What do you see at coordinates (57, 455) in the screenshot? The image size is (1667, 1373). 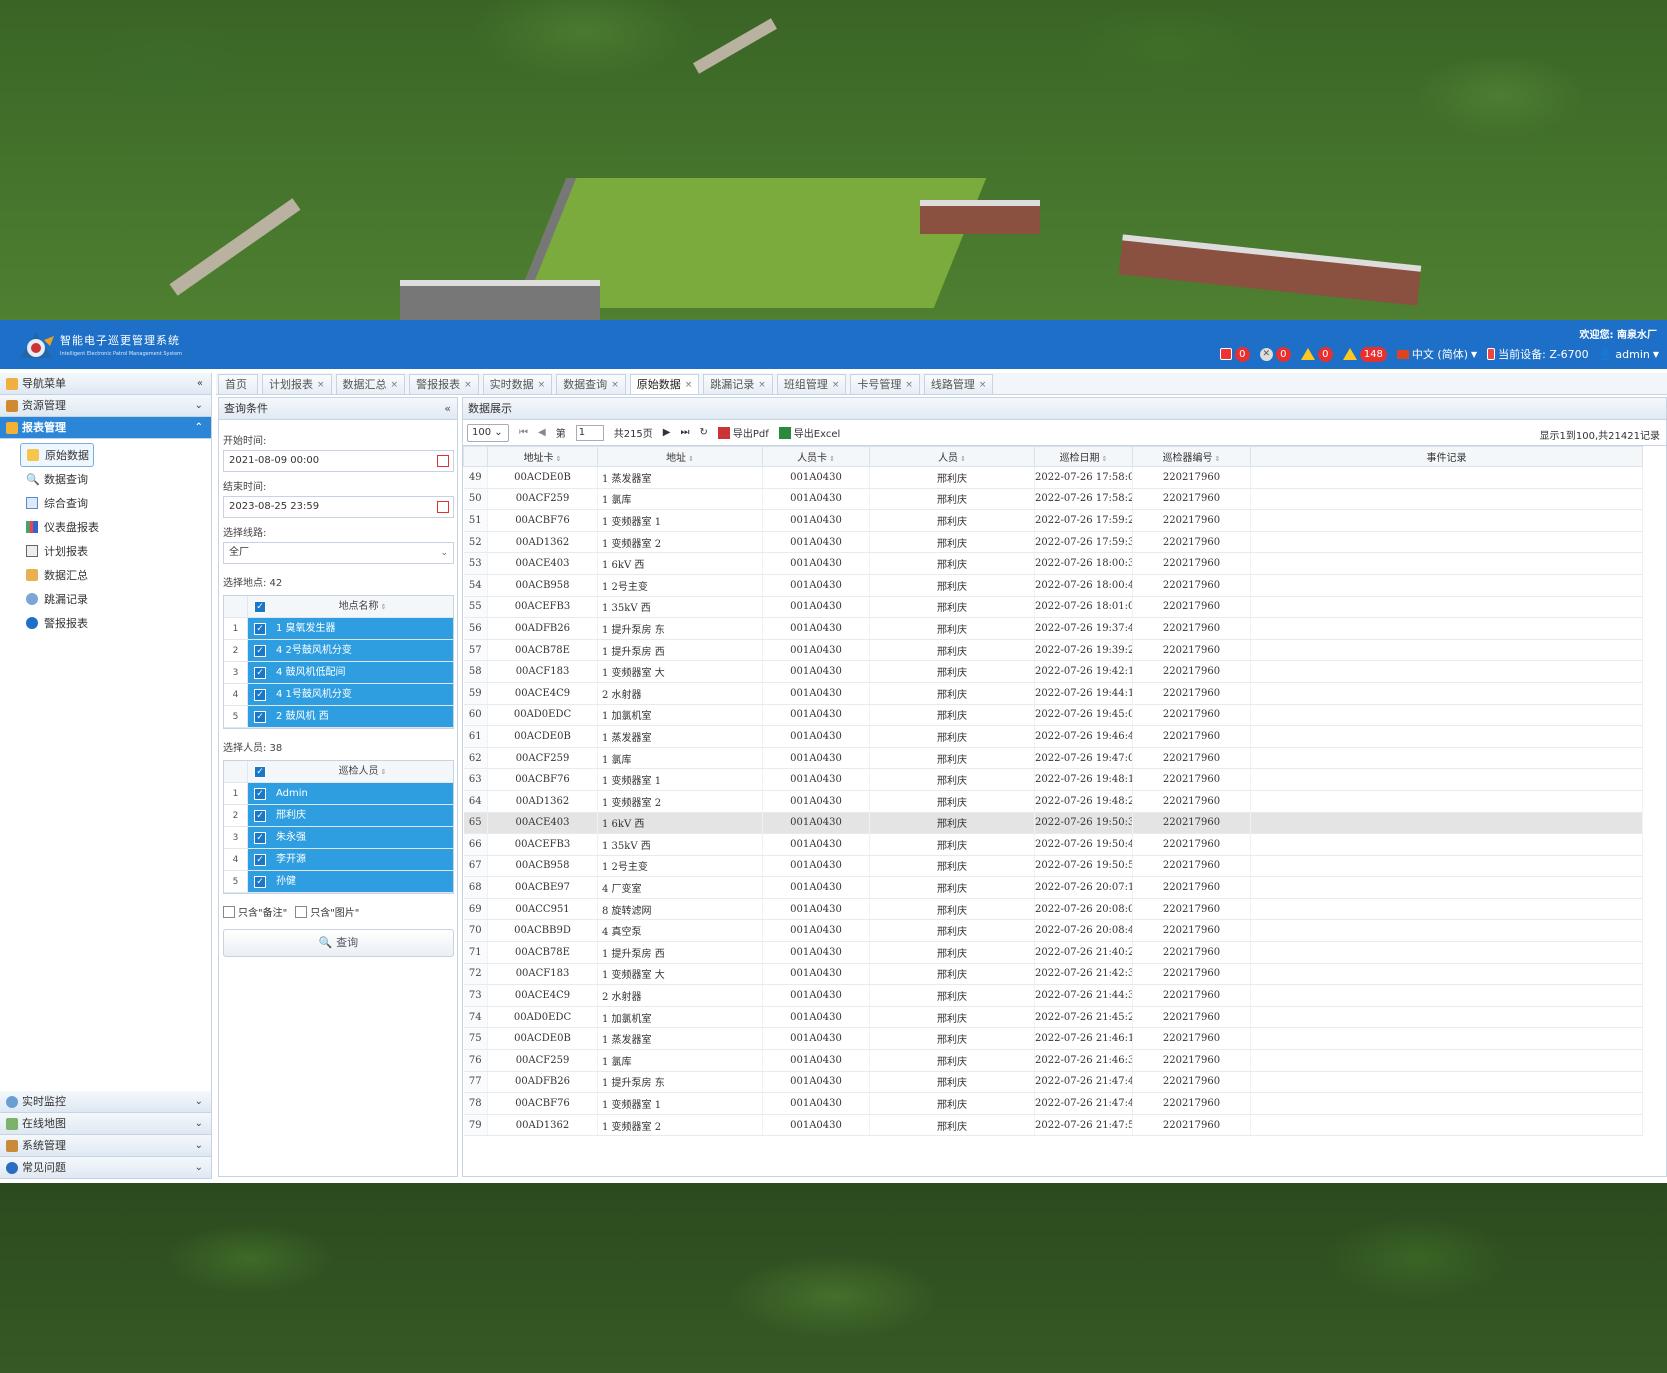 I see `sidebar-item-raw-data: 原始数据` at bounding box center [57, 455].